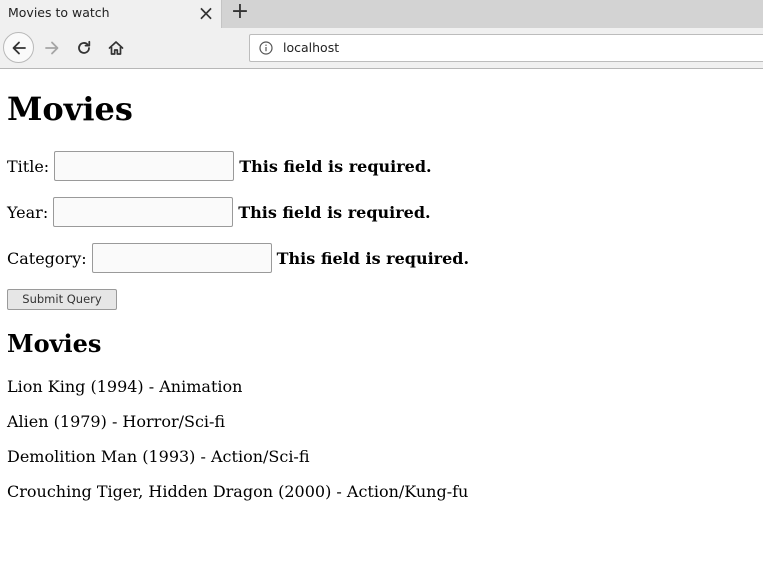 This screenshot has height=586, width=763. Describe the element at coordinates (266, 48) in the screenshot. I see `info-icon` at that location.